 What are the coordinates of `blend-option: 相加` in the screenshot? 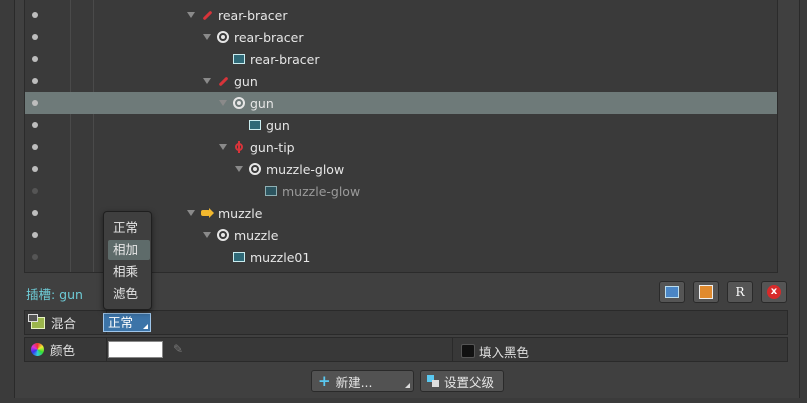 It's located at (129, 250).